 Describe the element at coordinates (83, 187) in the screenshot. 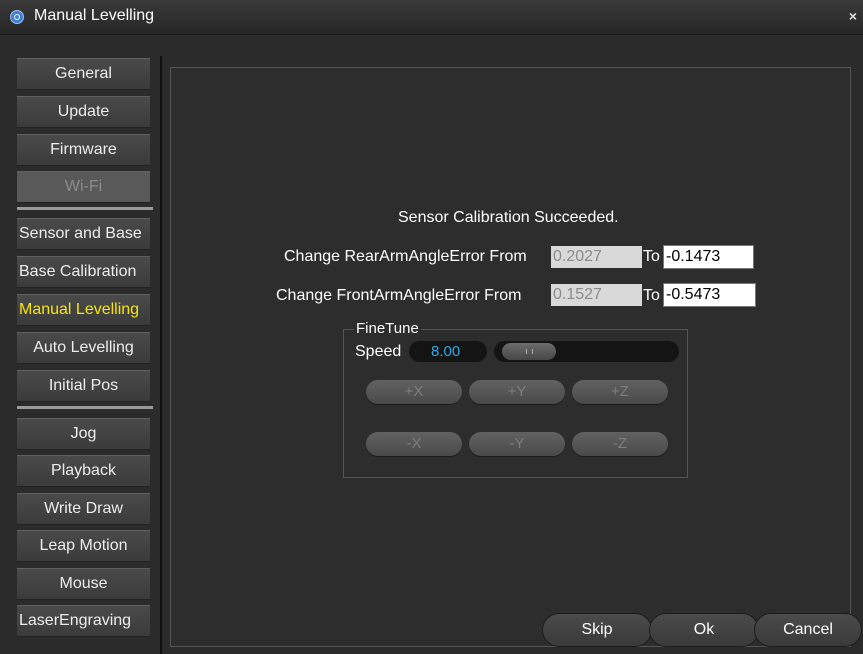

I see `sidebar-item-wifi: Wi-Fi` at that location.